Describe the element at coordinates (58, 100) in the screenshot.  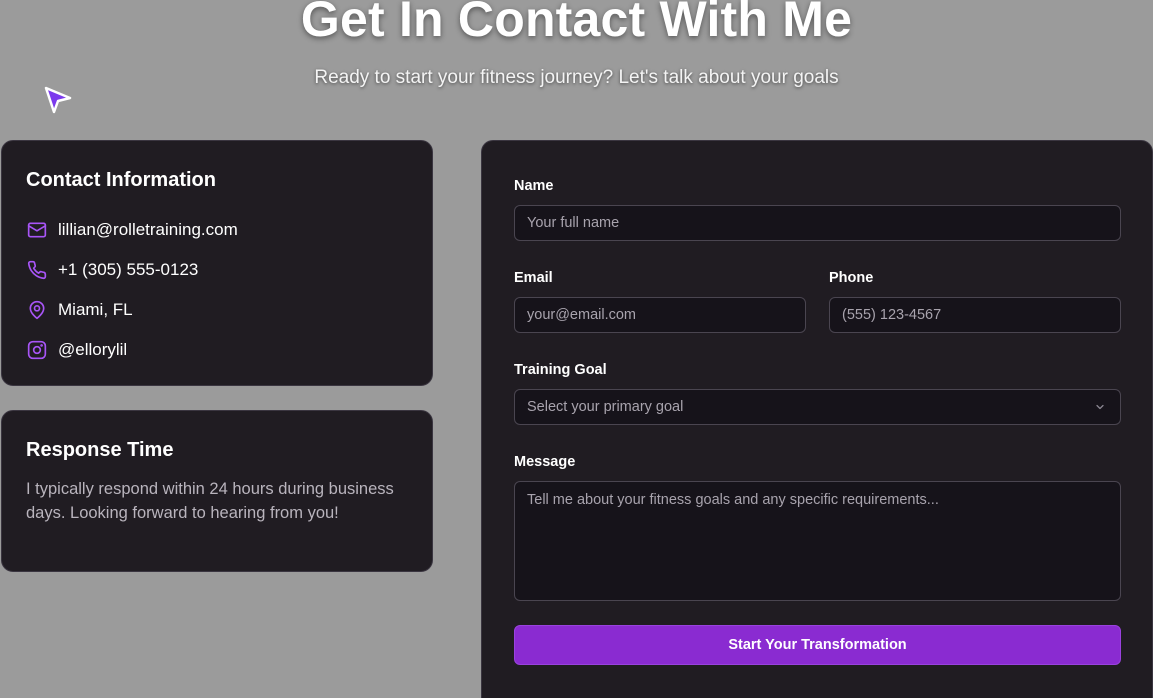
I see `mouse-cursor-icon` at that location.